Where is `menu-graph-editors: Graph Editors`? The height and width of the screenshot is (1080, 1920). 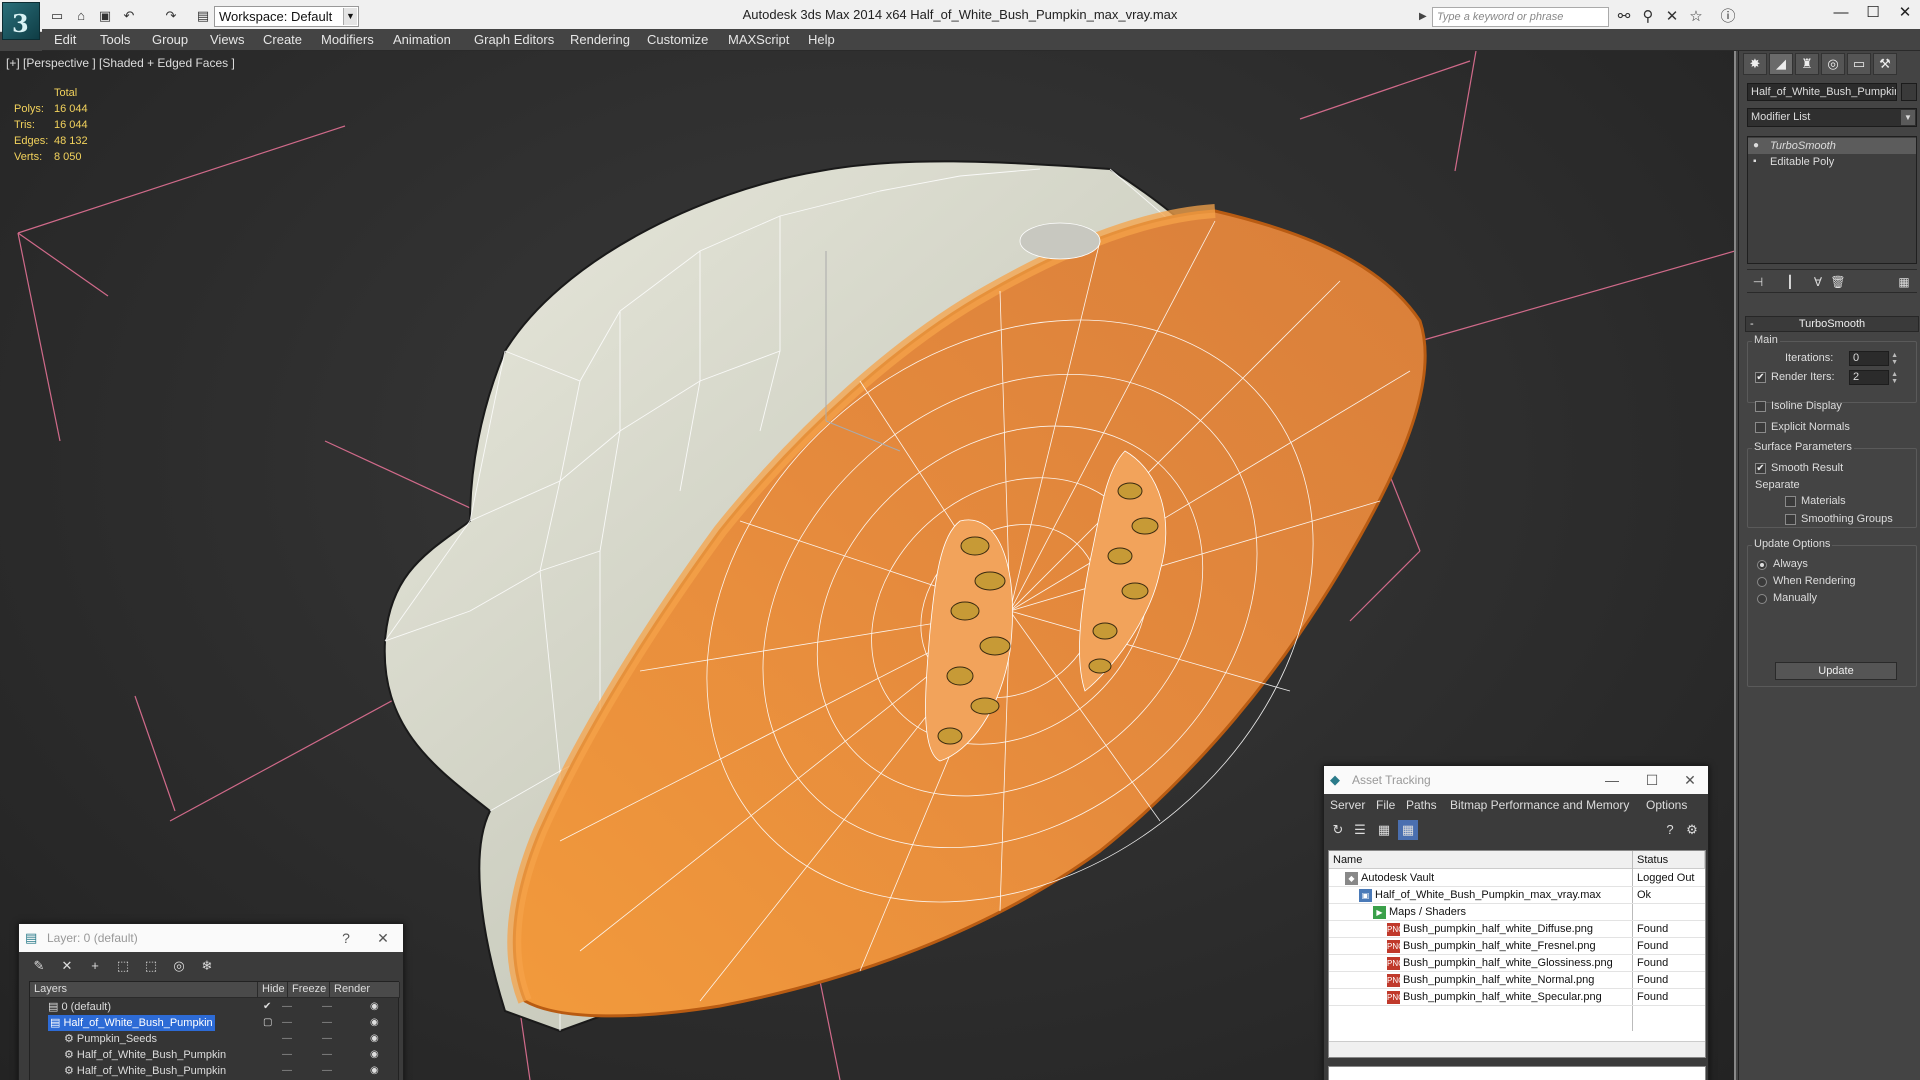
menu-graph-editors: Graph Editors is located at coordinates (514, 39).